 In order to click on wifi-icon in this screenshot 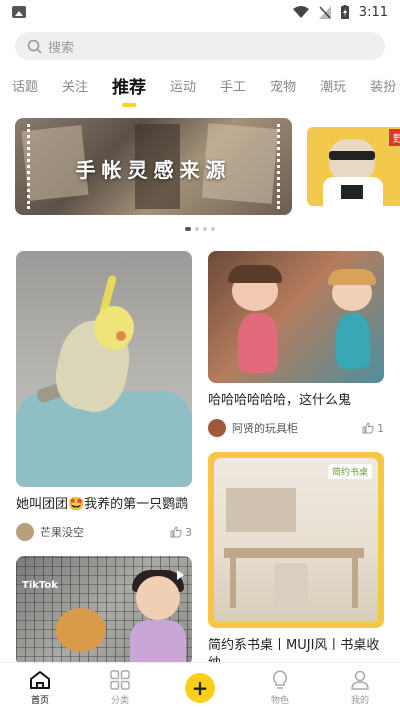, I will do `click(300, 12)`.